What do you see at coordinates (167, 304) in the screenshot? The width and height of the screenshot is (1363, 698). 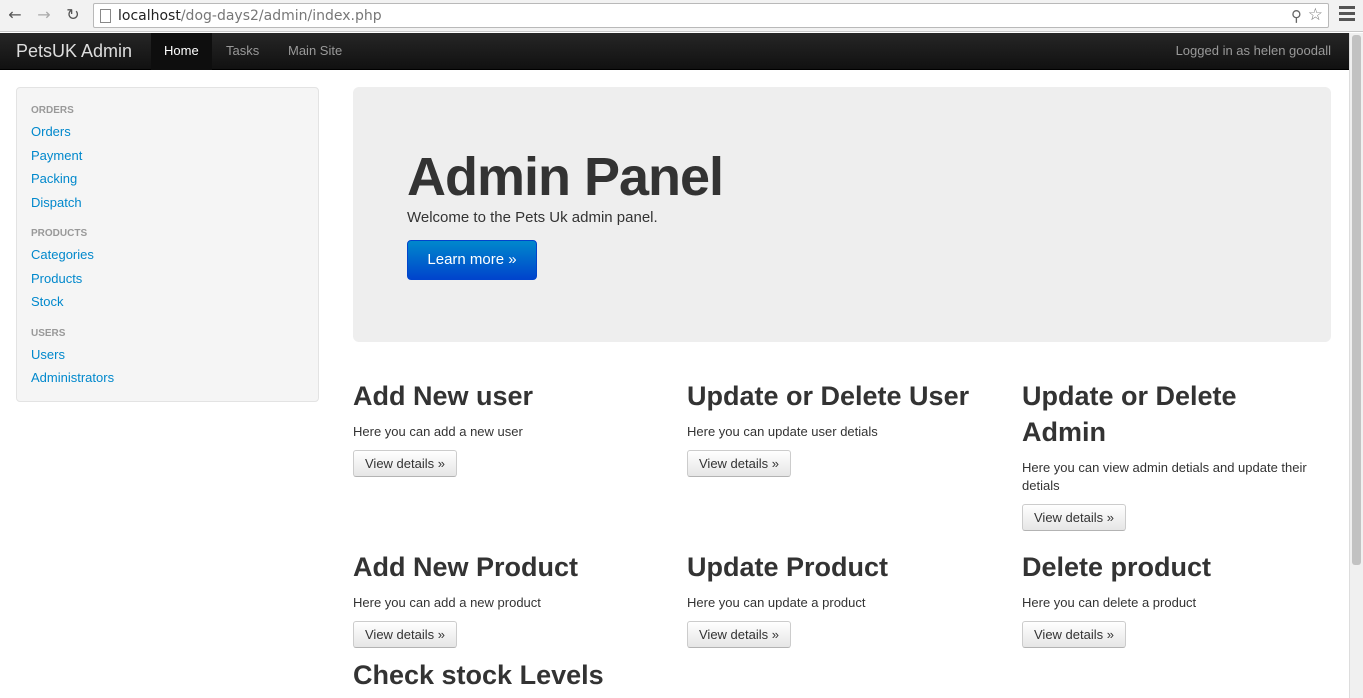 I see `sidebar-item-stock: Stock` at bounding box center [167, 304].